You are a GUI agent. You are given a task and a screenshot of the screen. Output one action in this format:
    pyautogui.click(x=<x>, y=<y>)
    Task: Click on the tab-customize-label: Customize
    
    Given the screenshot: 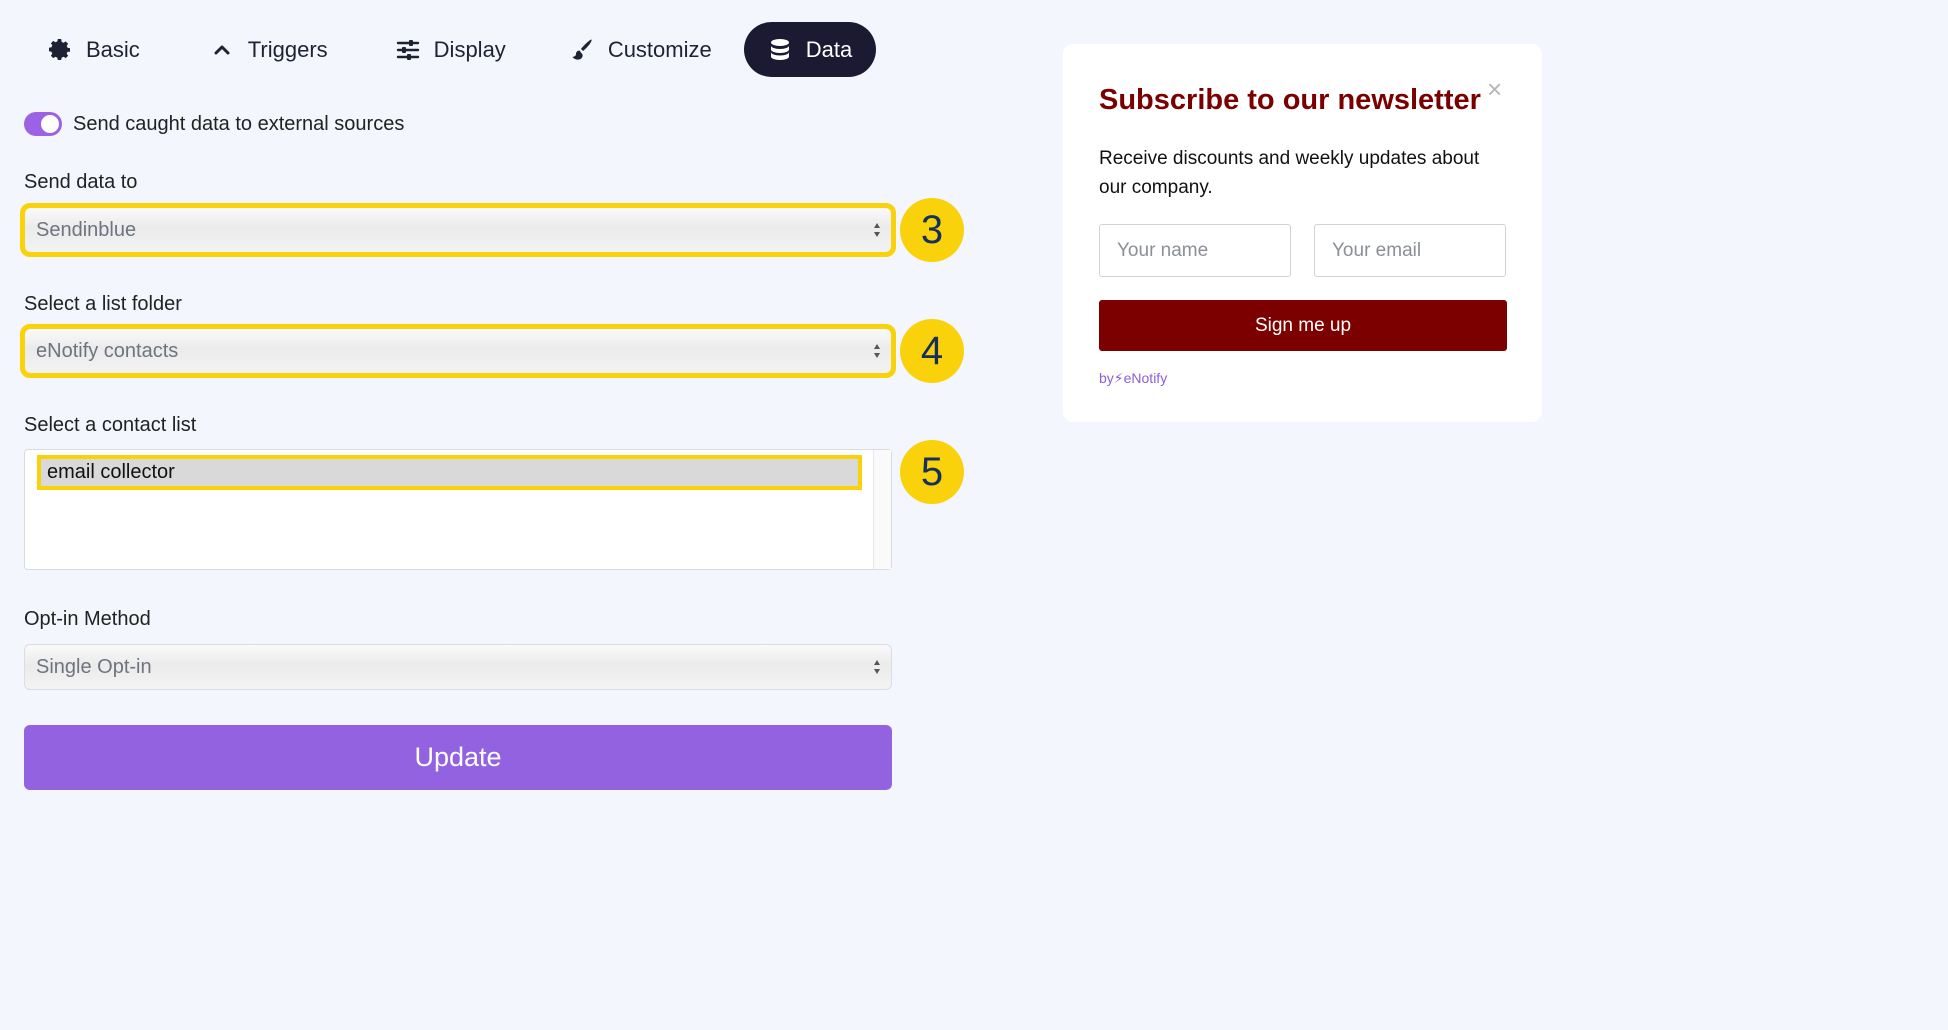 What is the action you would take?
    pyautogui.click(x=659, y=49)
    